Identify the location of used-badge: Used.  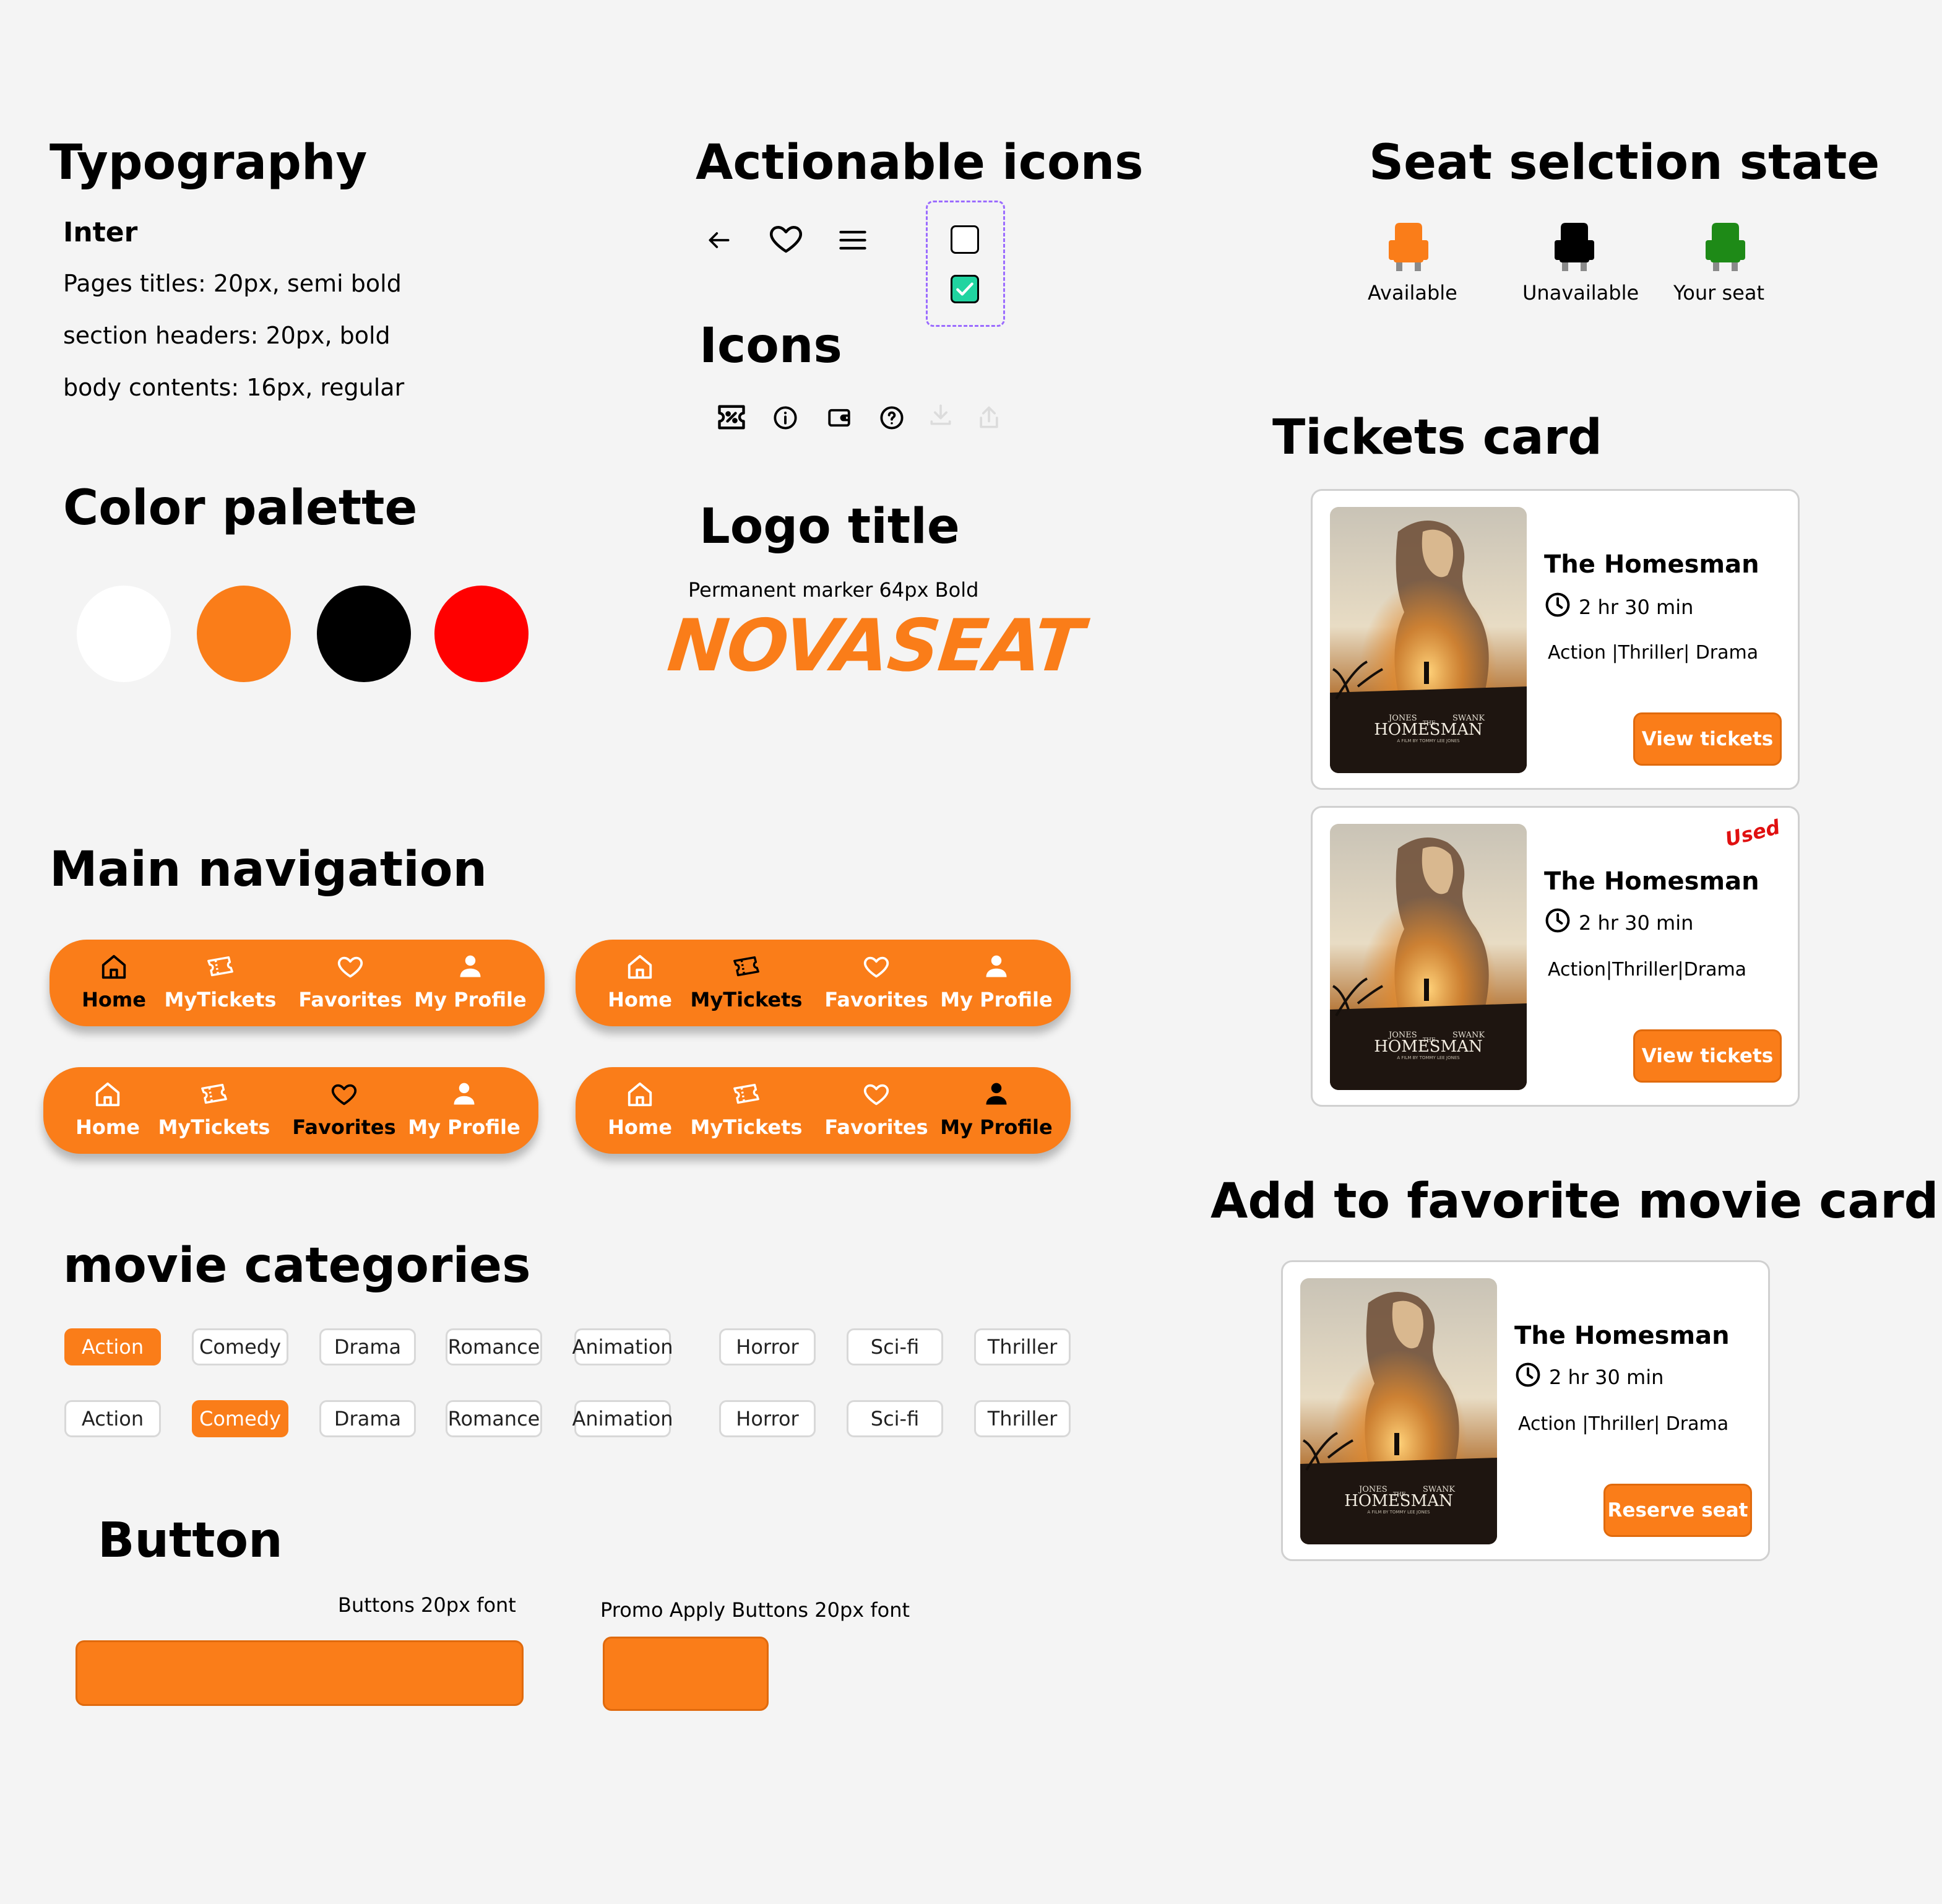
(1753, 834).